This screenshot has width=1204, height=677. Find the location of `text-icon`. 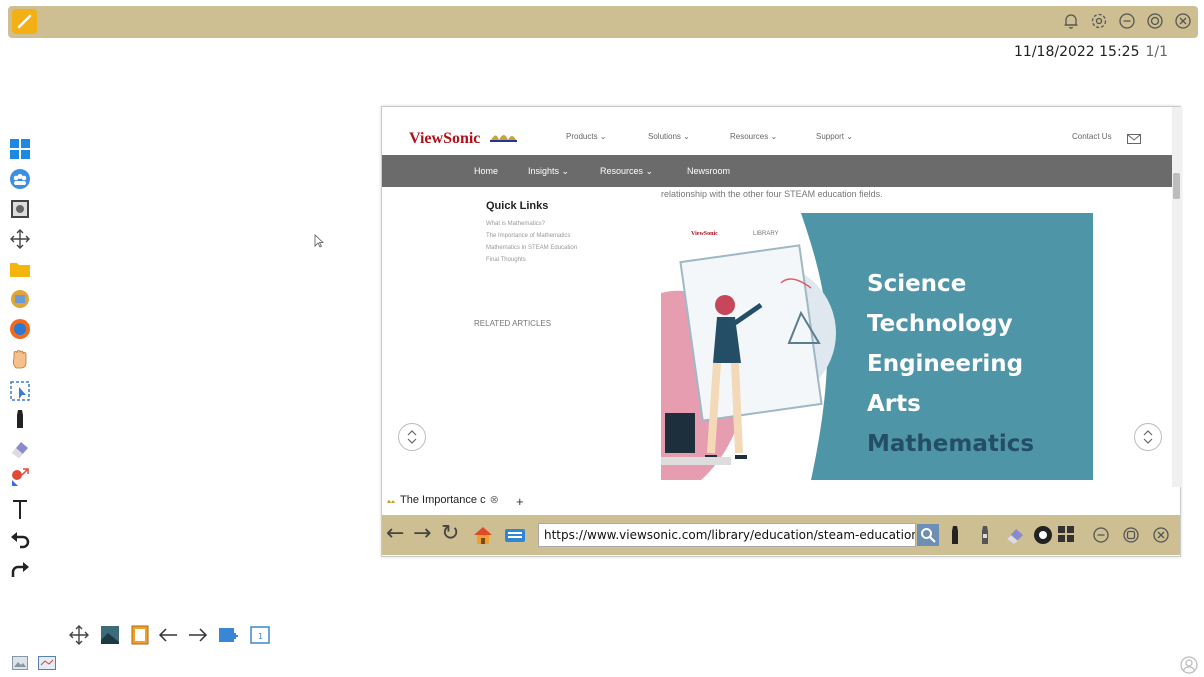

text-icon is located at coordinates (20, 509).